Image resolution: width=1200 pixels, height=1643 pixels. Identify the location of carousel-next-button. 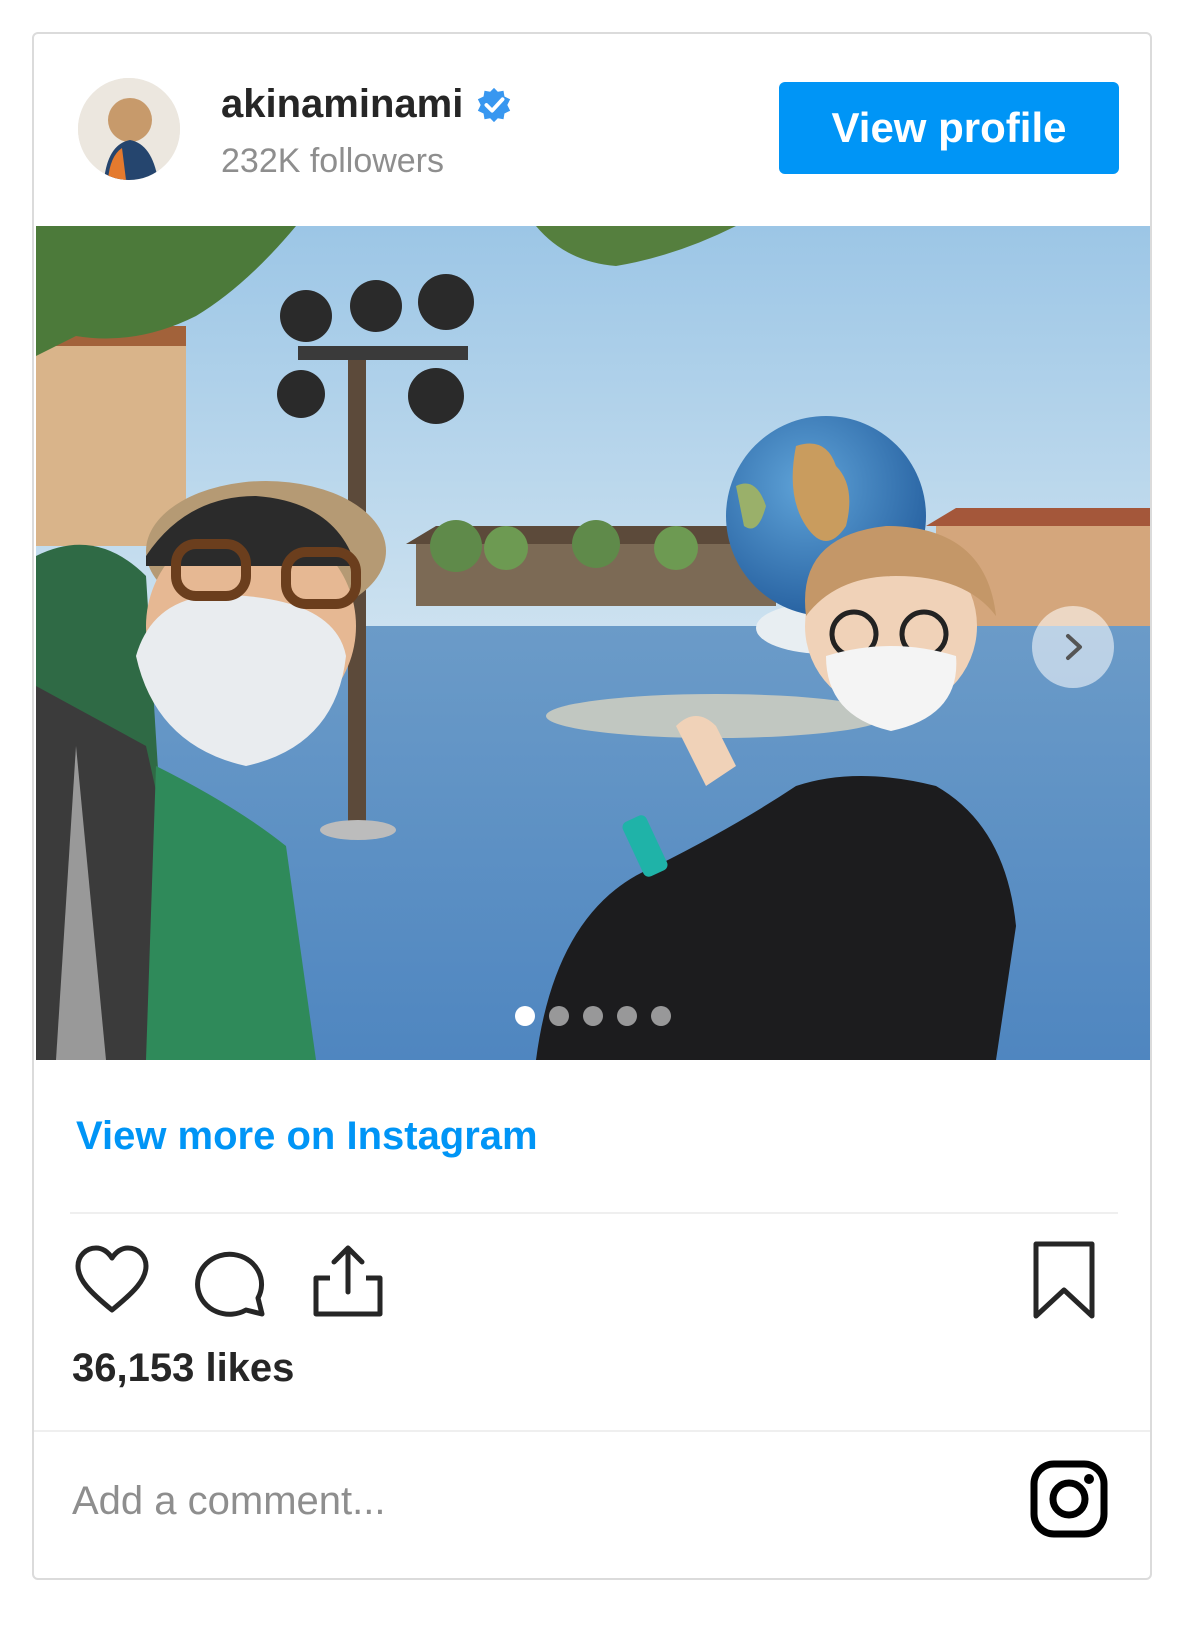
(1073, 647).